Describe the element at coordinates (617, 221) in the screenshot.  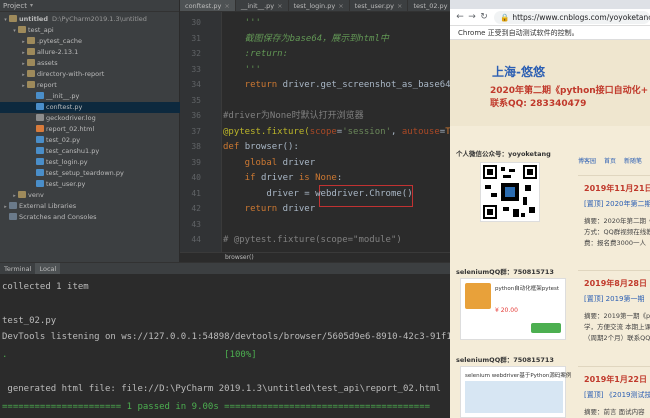
I see `post-summary-line: 摘要：2020年第二期《` at that location.